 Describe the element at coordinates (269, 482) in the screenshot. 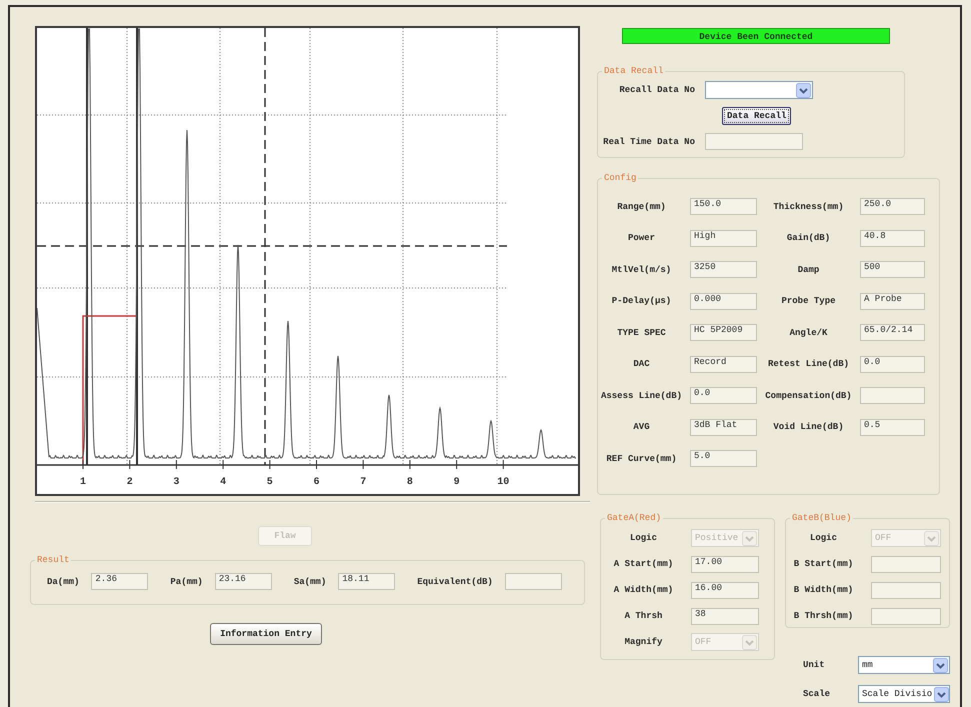

I see `scale-label: 5` at that location.